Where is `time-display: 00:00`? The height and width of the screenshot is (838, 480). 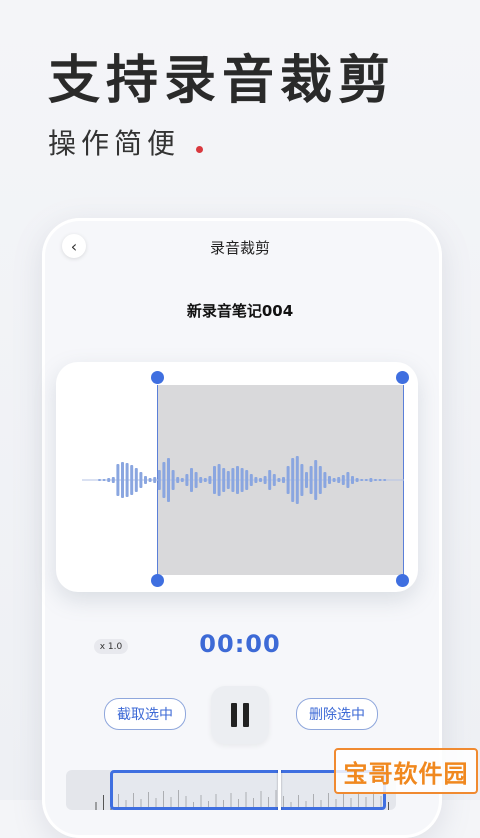 time-display: 00:00 is located at coordinates (240, 644).